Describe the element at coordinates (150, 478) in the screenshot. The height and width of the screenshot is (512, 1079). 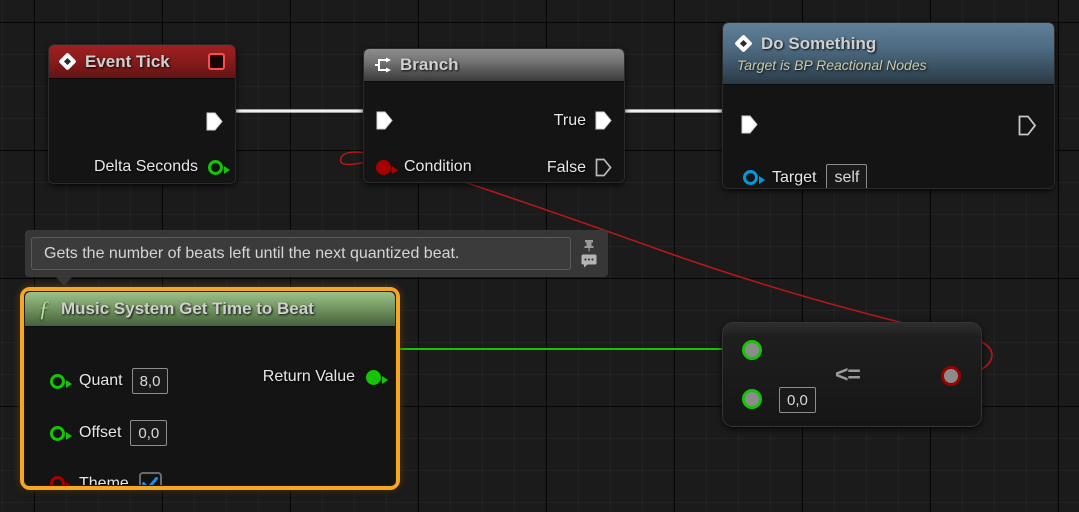
I see `theme-checkbox` at that location.